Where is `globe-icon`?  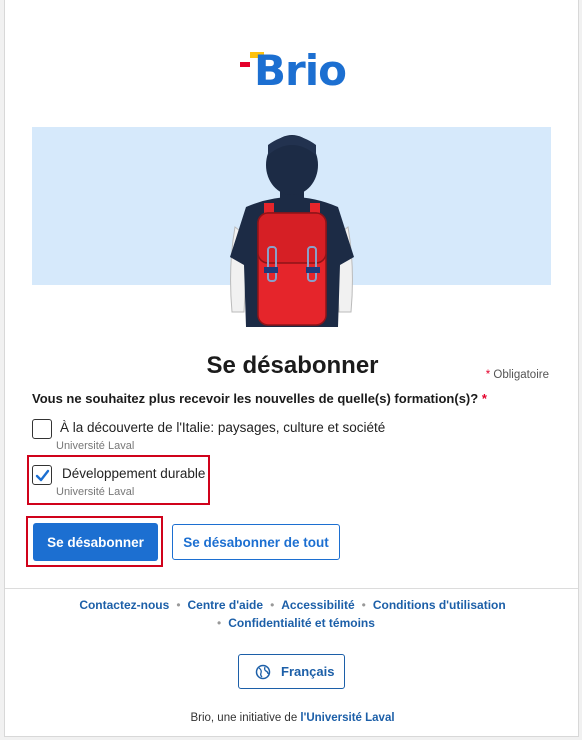 globe-icon is located at coordinates (263, 672).